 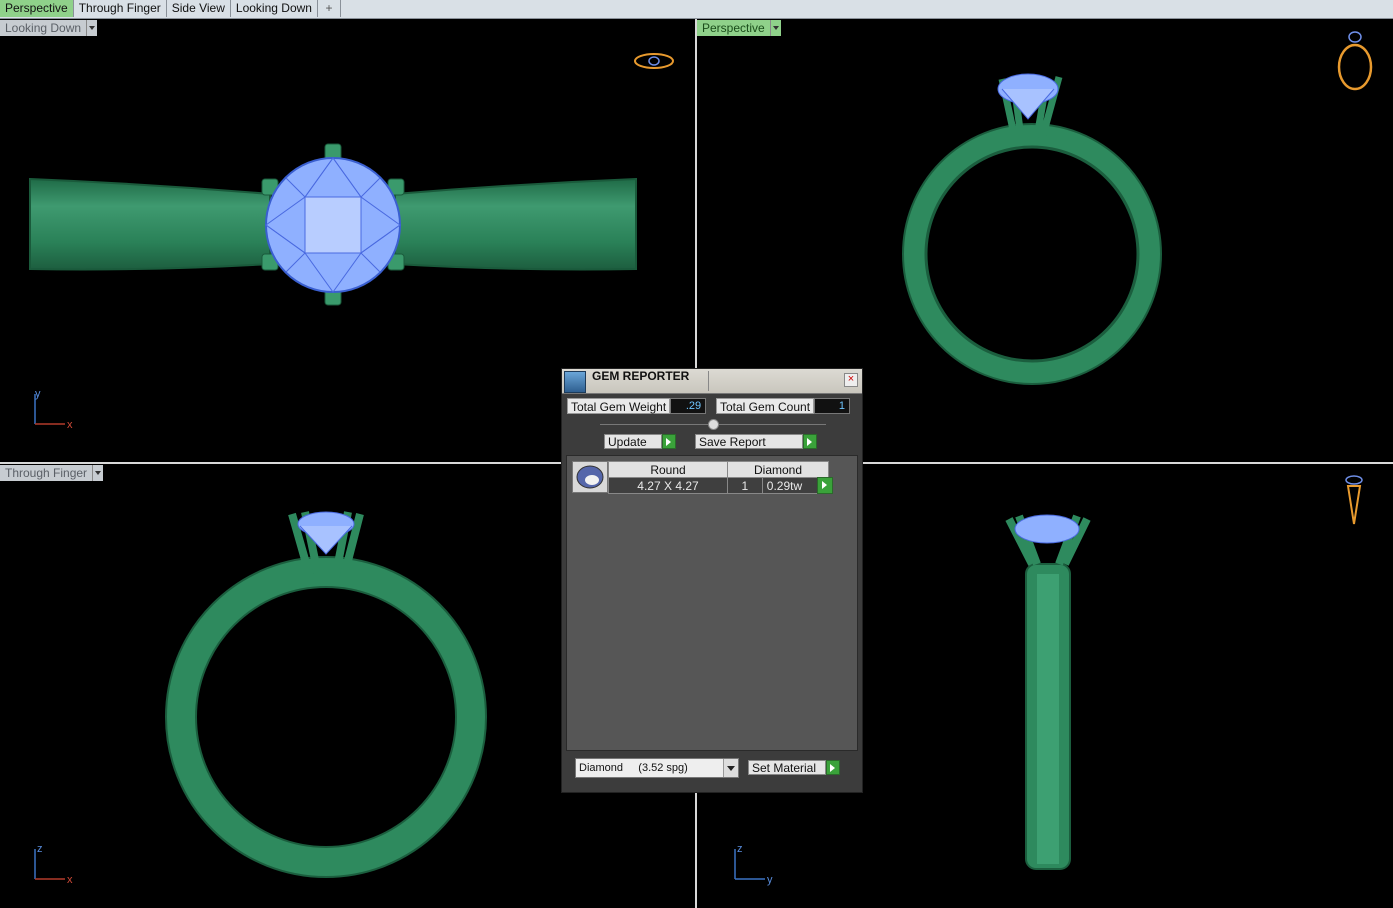 I want to click on total-gem-count-label: Total Gem Count, so click(x=765, y=406).